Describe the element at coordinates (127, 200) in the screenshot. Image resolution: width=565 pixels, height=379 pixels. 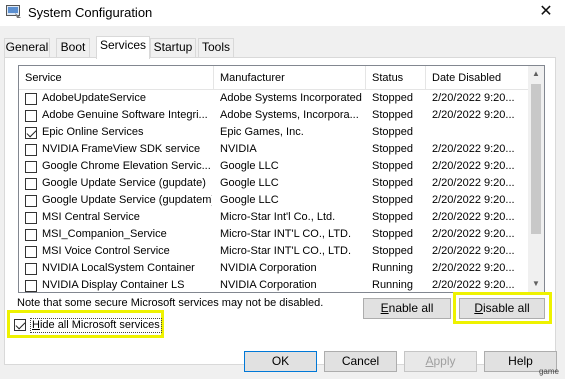
I see `service-name: Google Update Service (gupdatem)` at that location.